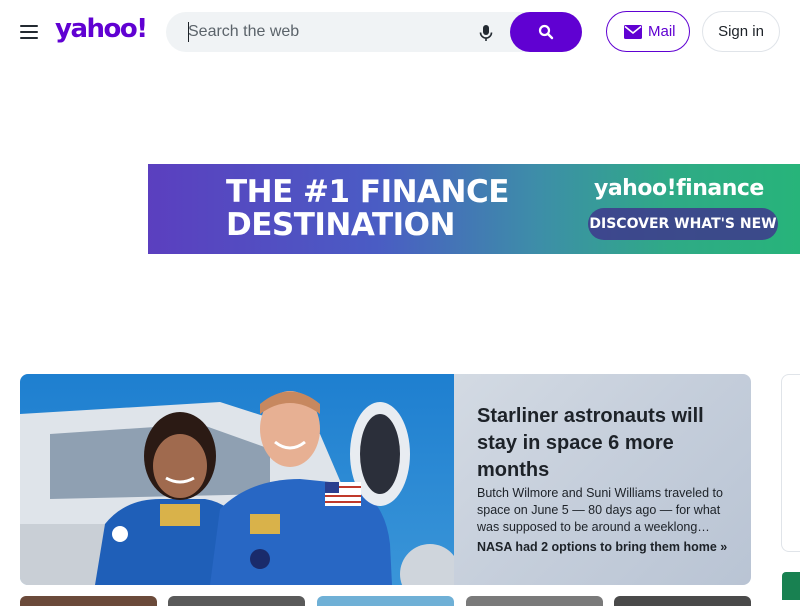 This screenshot has width=800, height=606. I want to click on mail-button: Mail, so click(648, 31).